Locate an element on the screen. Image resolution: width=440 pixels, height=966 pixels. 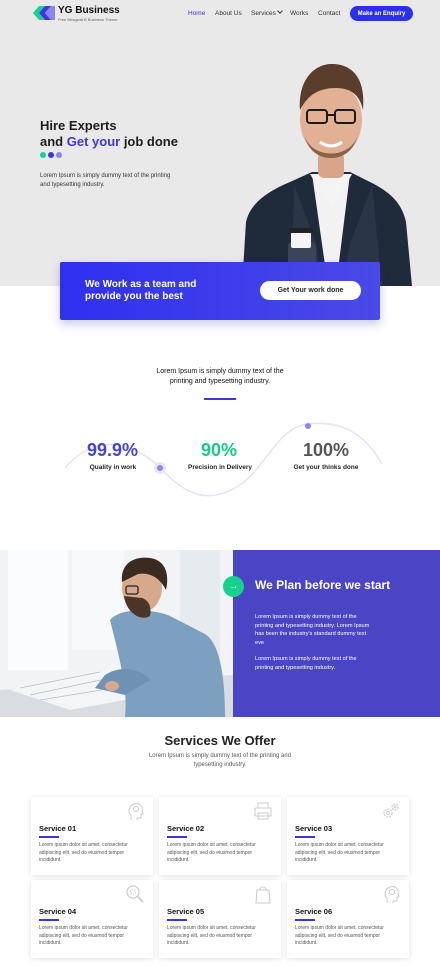
shopping-bag-icon is located at coordinates (263, 895).